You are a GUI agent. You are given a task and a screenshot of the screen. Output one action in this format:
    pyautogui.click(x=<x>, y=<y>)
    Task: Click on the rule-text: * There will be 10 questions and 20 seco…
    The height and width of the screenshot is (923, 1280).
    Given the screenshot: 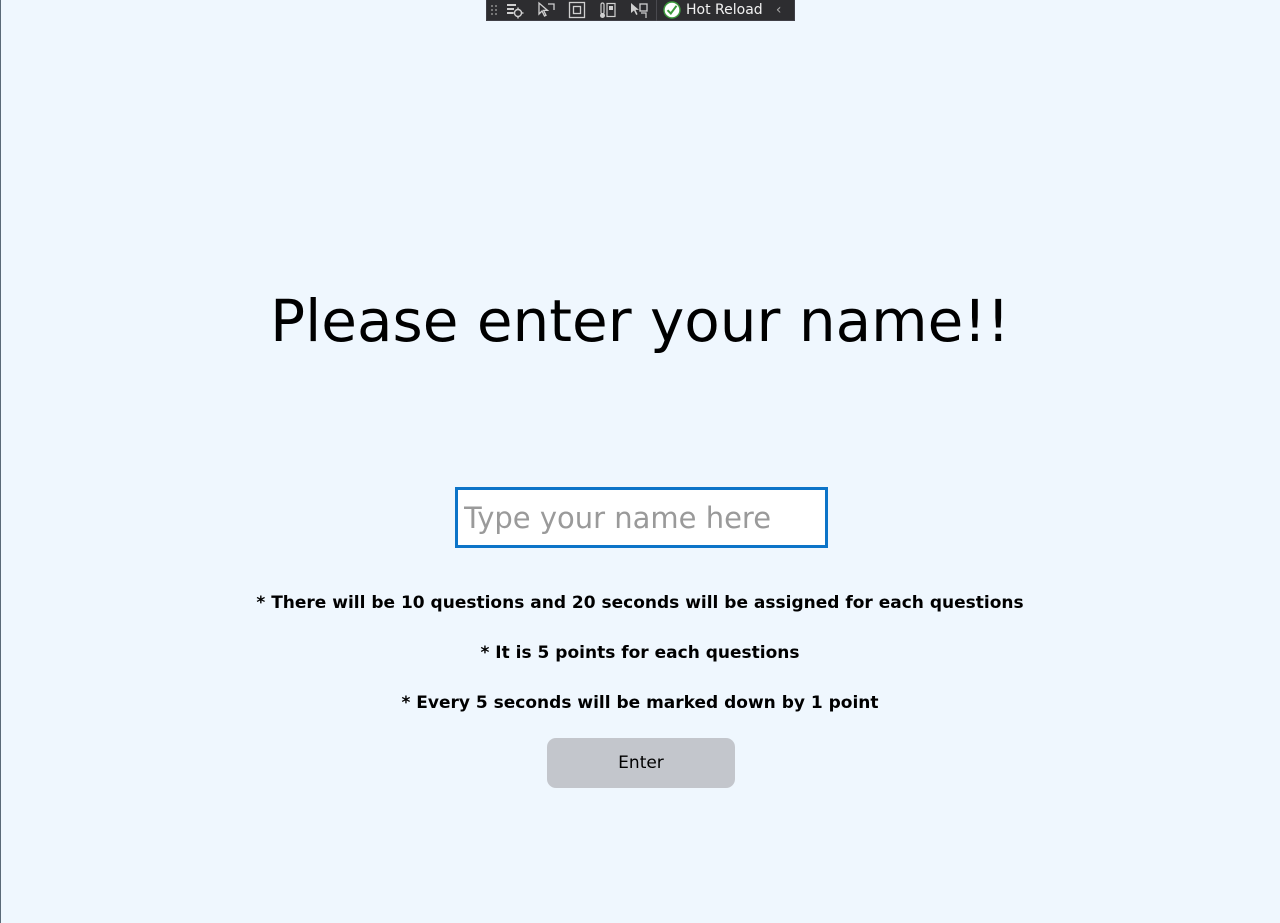 What is the action you would take?
    pyautogui.click(x=640, y=603)
    